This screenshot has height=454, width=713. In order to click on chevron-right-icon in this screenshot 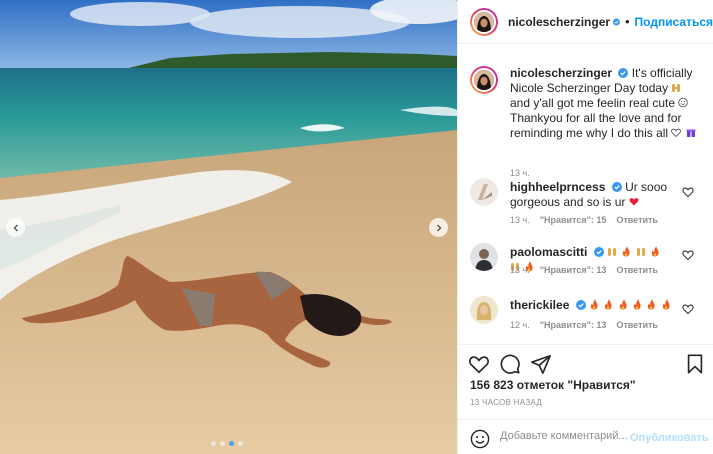, I will do `click(438, 227)`.